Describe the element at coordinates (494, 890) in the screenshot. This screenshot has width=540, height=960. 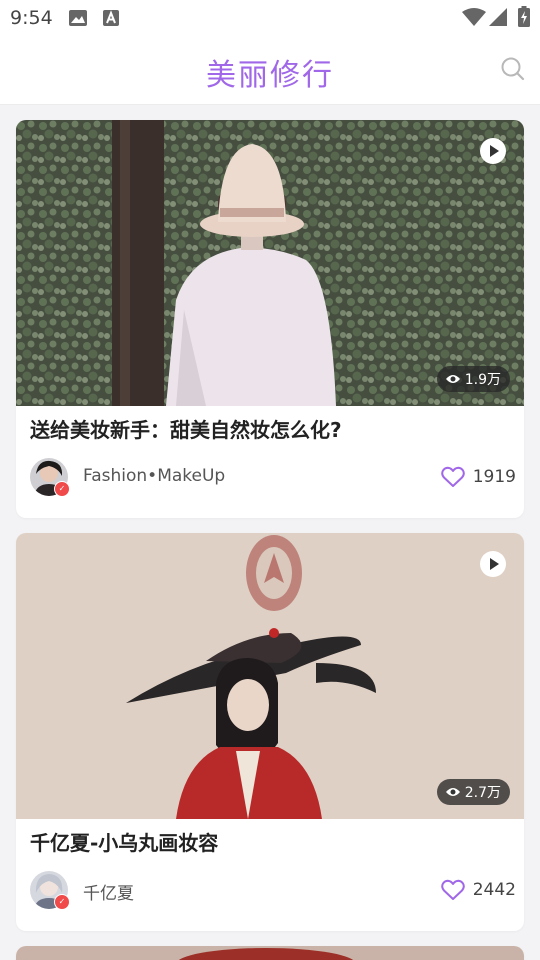
I see `like-count: 2442` at that location.